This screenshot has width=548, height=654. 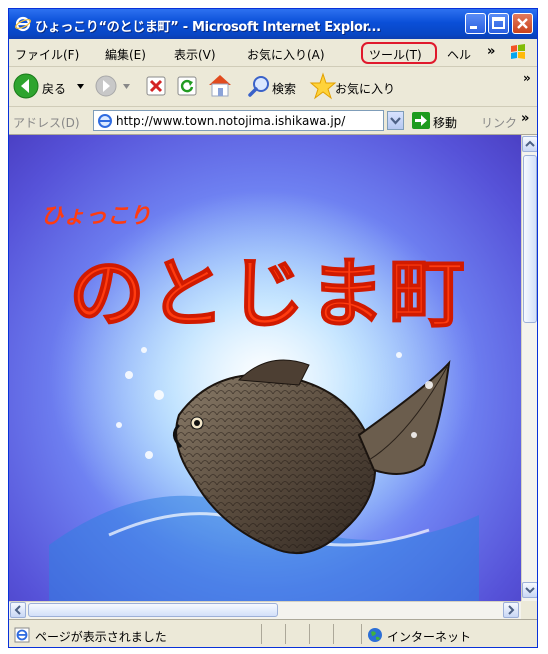 What do you see at coordinates (429, 637) in the screenshot?
I see `security-zone-label: インターネット` at bounding box center [429, 637].